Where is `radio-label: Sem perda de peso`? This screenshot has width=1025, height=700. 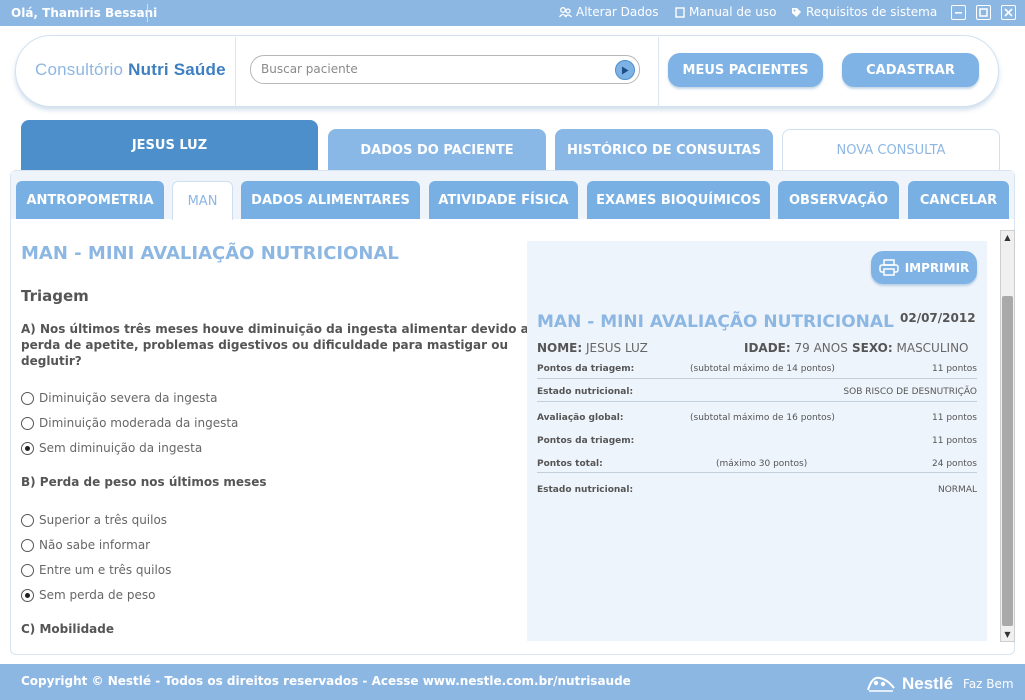
radio-label: Sem perda de peso is located at coordinates (97, 595).